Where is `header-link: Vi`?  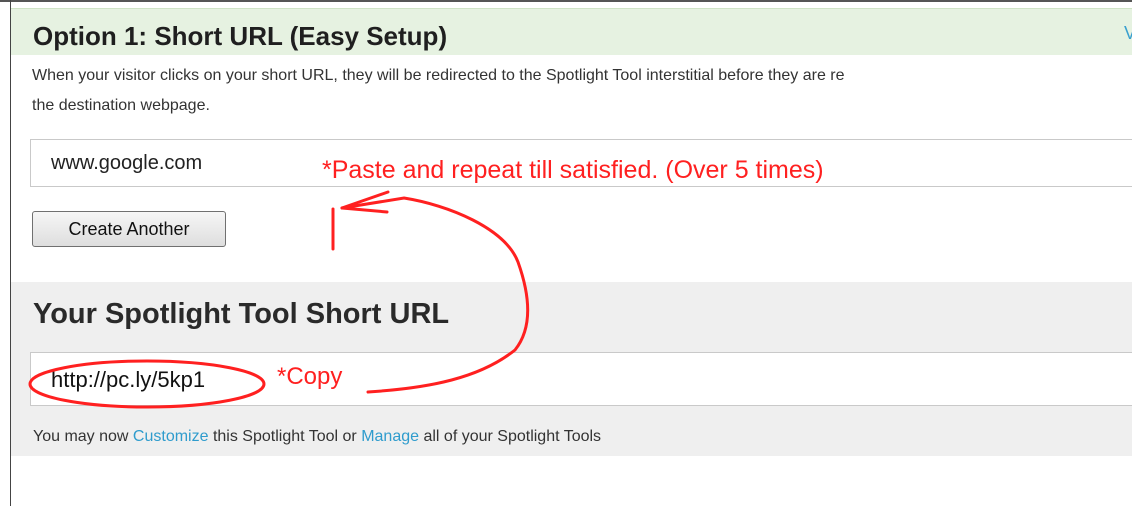 header-link: Vi is located at coordinates (1128, 33).